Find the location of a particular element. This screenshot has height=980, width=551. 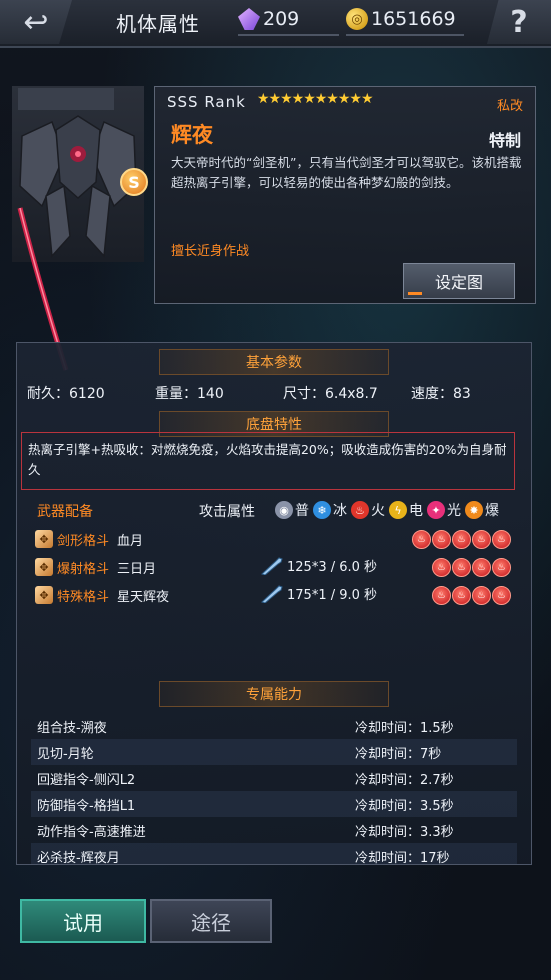

trial-button: 试用 is located at coordinates (83, 921).